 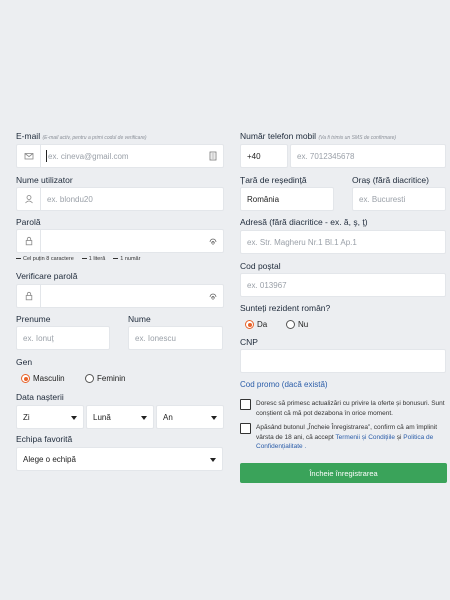 What do you see at coordinates (26, 417) in the screenshot?
I see `birth-day-value: Zi` at bounding box center [26, 417].